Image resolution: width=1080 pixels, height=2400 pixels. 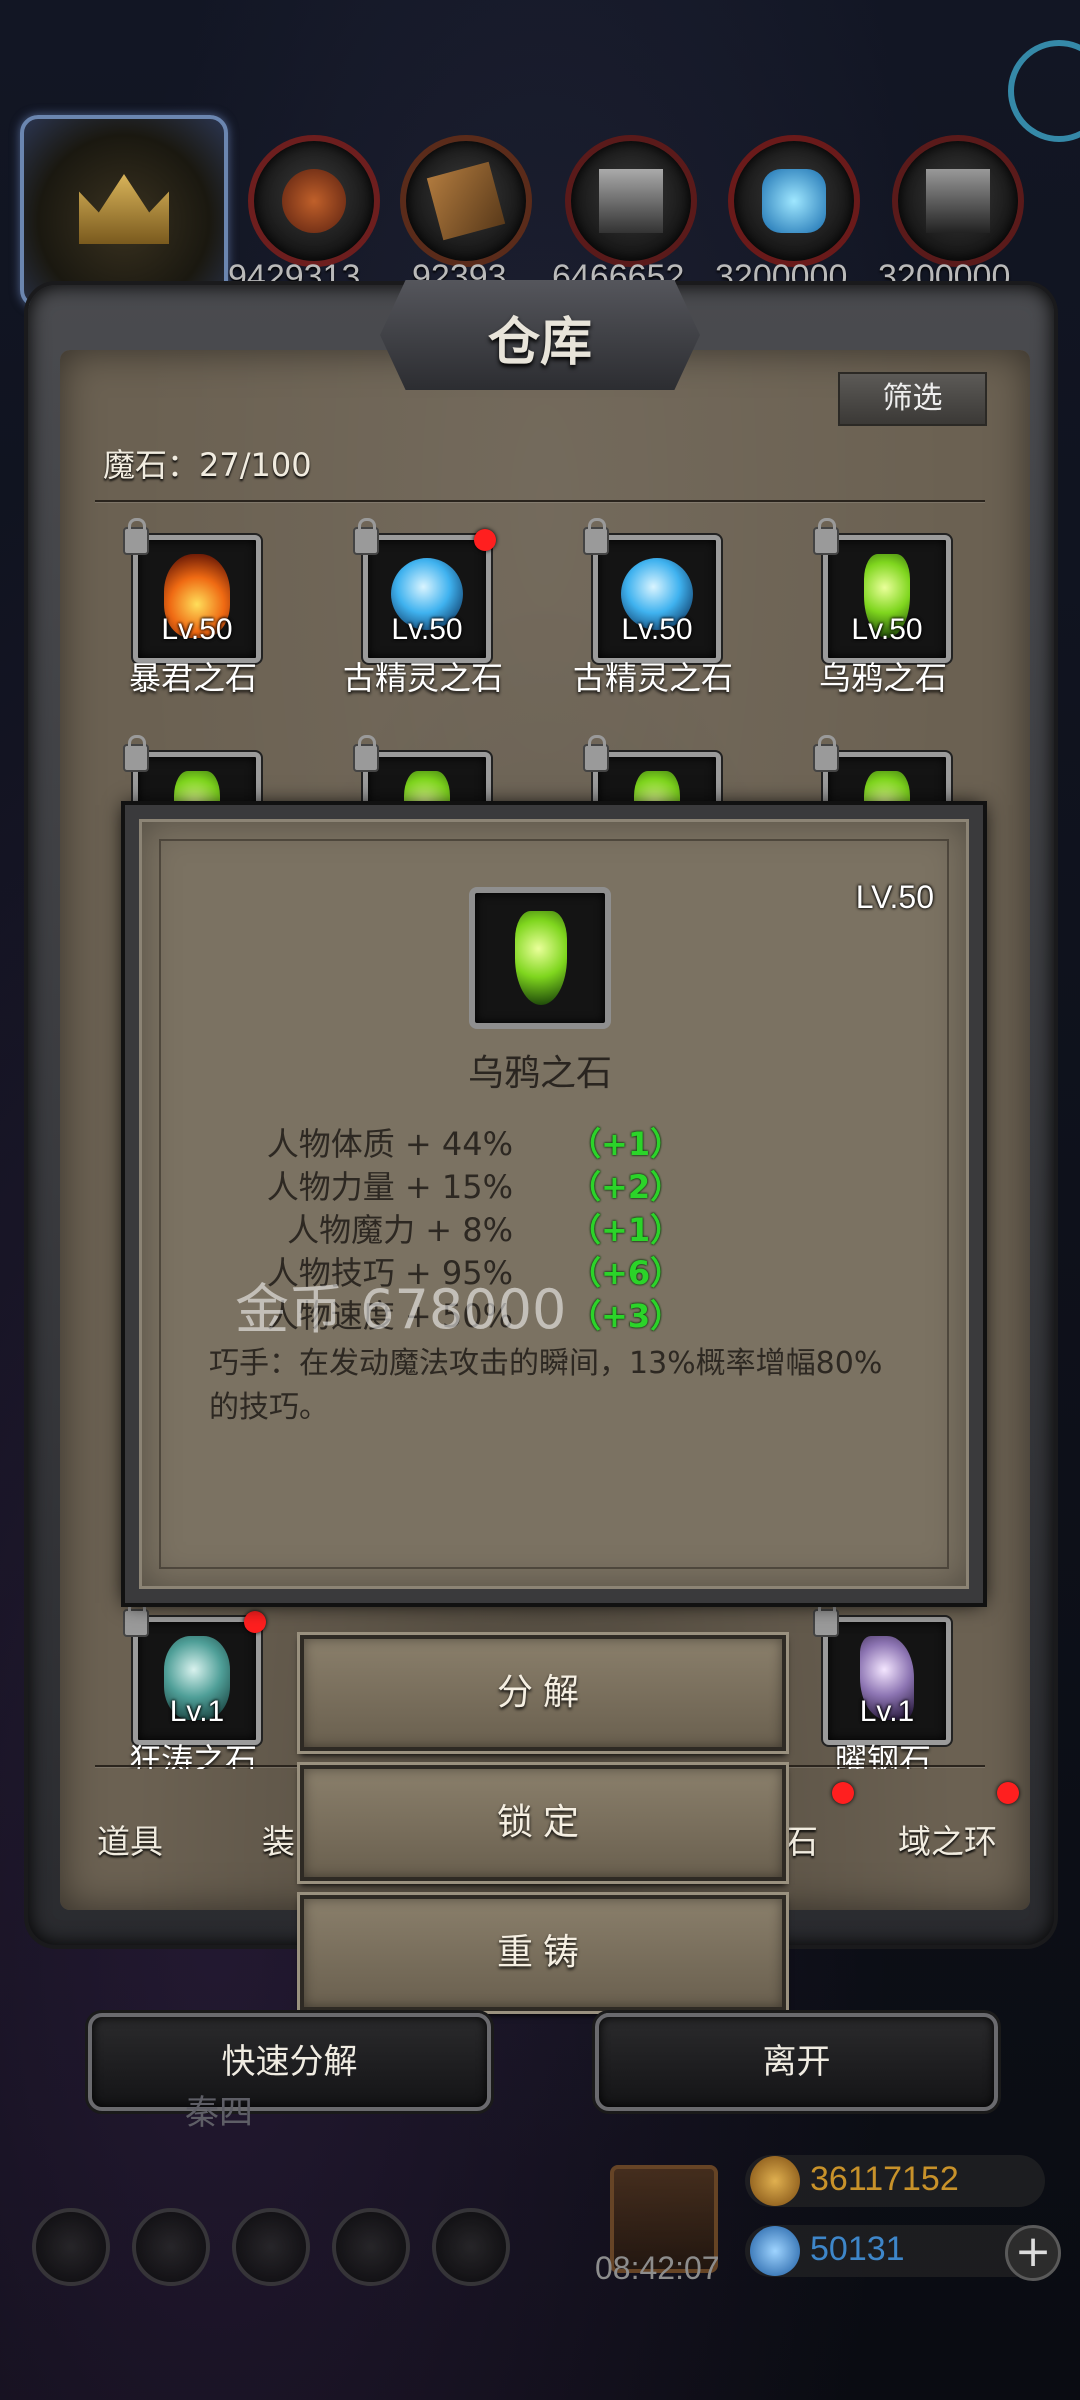 What do you see at coordinates (278, 1839) in the screenshot?
I see `tab-equipment: 装` at bounding box center [278, 1839].